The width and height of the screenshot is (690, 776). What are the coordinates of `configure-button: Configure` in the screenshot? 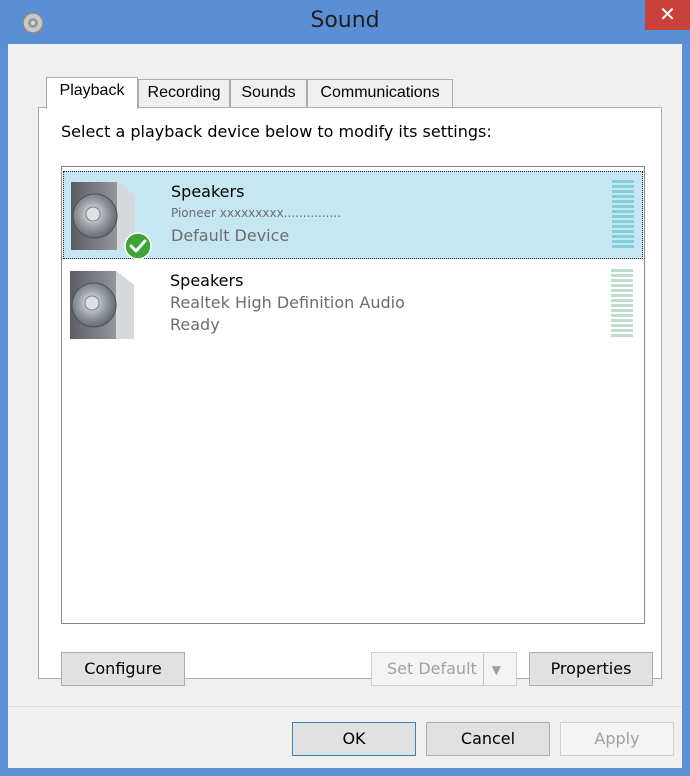 It's located at (123, 669).